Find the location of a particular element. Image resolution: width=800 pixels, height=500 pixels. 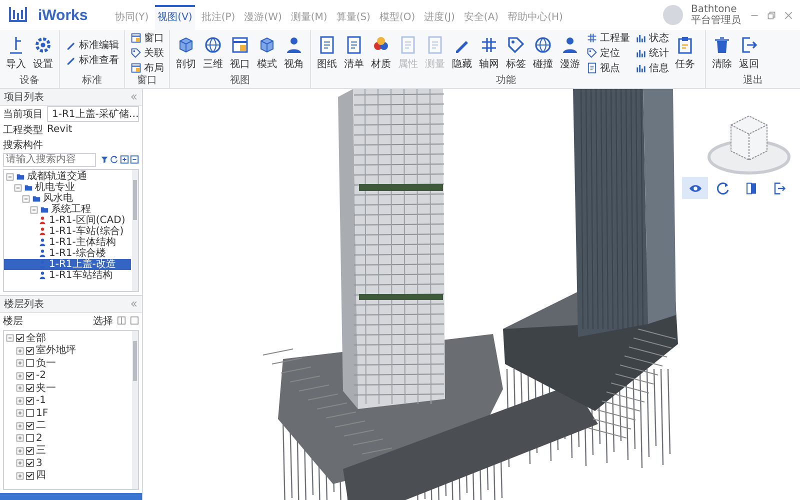

ribbon-button: 设置 is located at coordinates (43, 52).